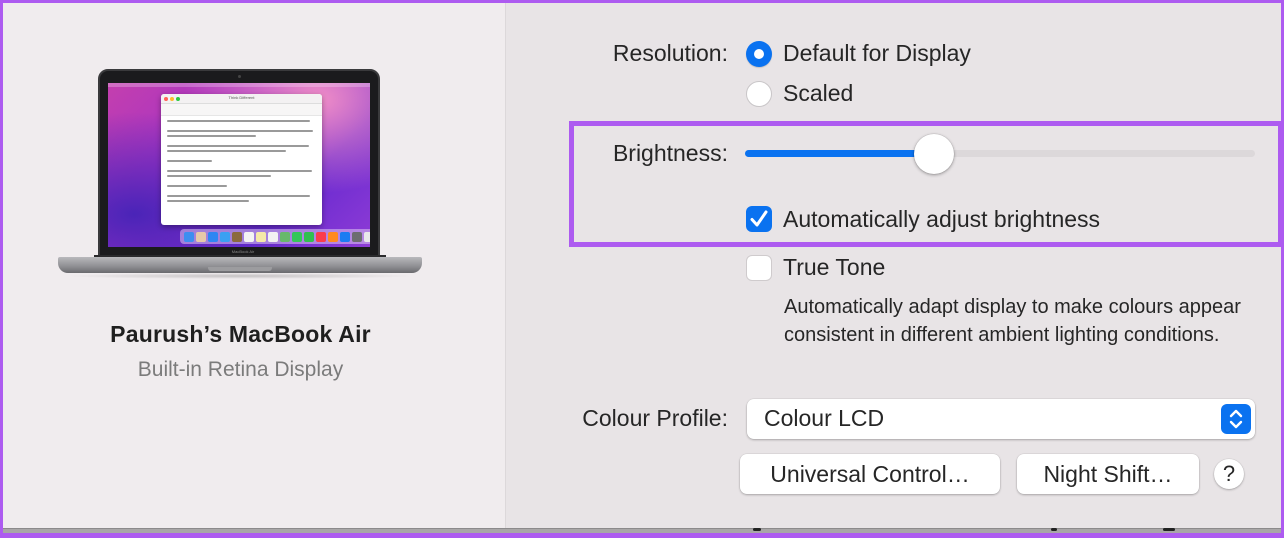  Describe the element at coordinates (285, 236) in the screenshot. I see `maps-app-icon` at that location.